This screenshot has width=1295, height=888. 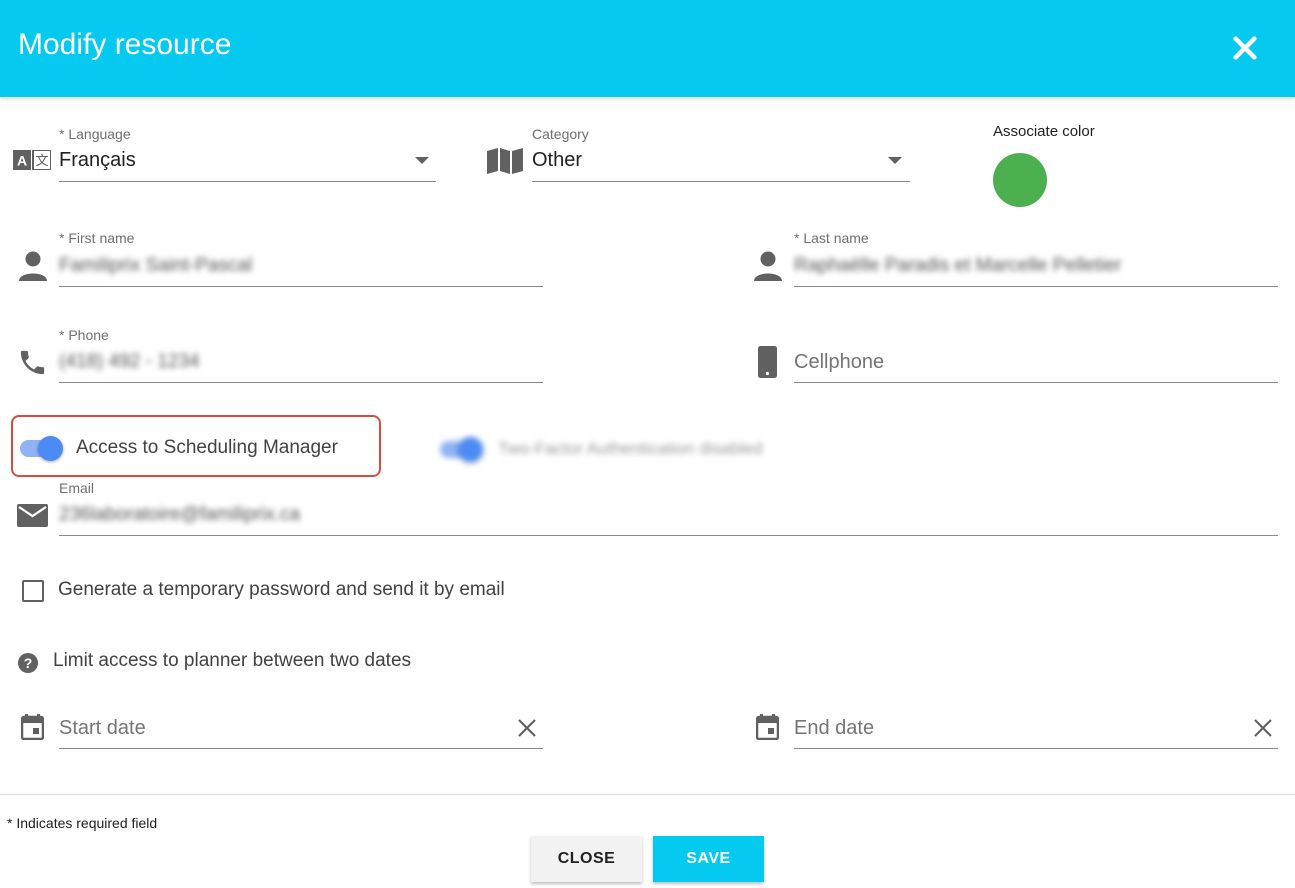 I want to click on map-icon, so click(x=505, y=161).